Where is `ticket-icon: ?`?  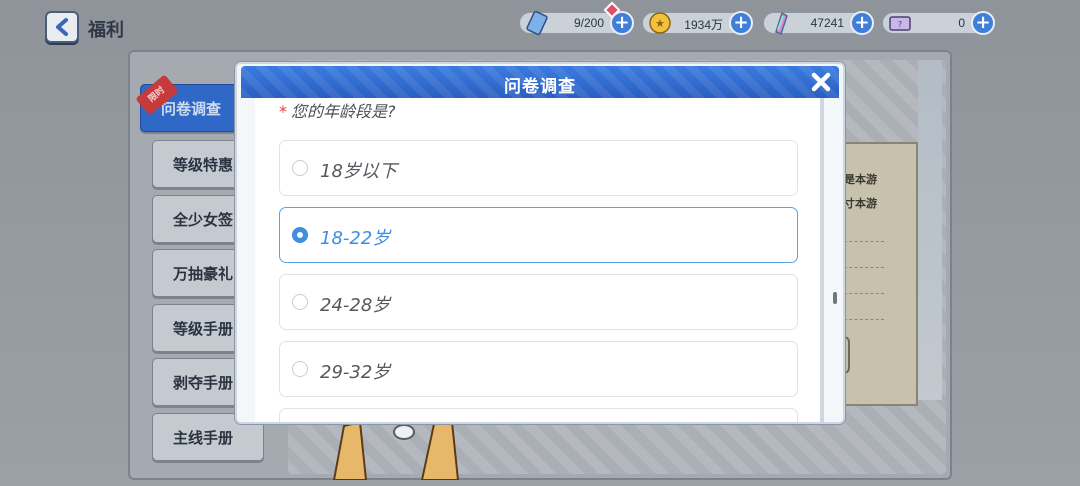
ticket-icon: ? is located at coordinates (900, 23).